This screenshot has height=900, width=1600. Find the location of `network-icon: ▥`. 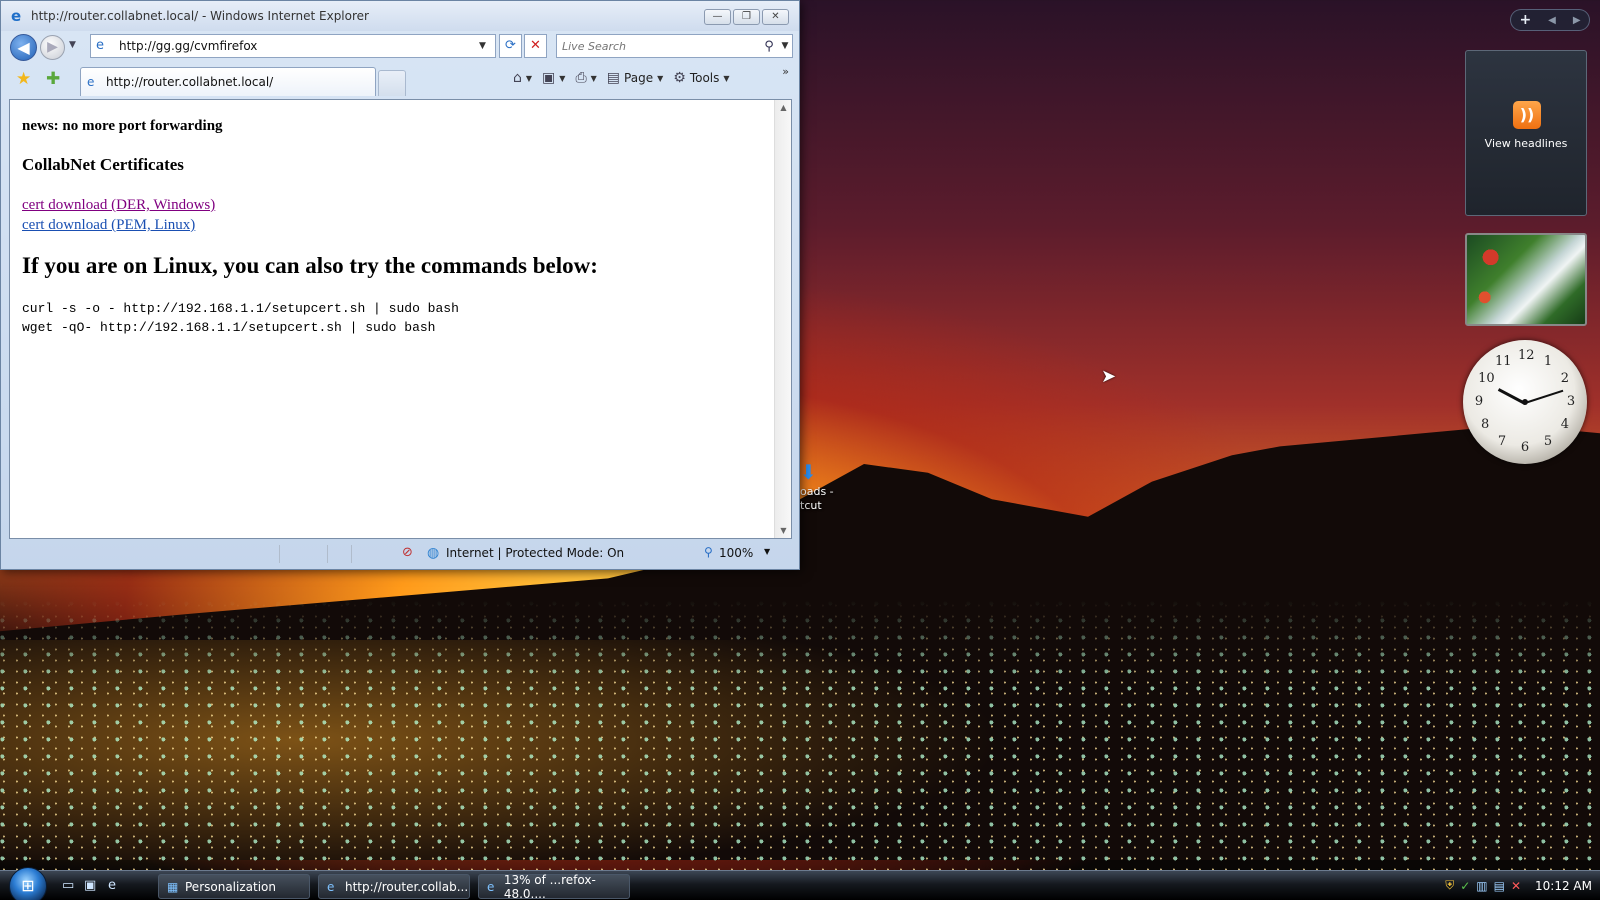

network-icon: ▥ is located at coordinates (1481, 886).